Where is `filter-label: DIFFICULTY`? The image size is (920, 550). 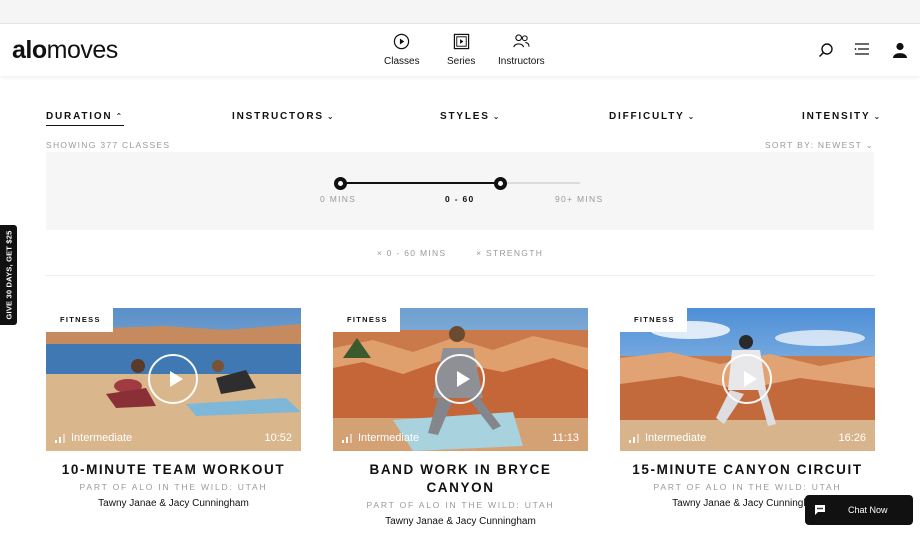
filter-label: DIFFICULTY is located at coordinates (647, 116).